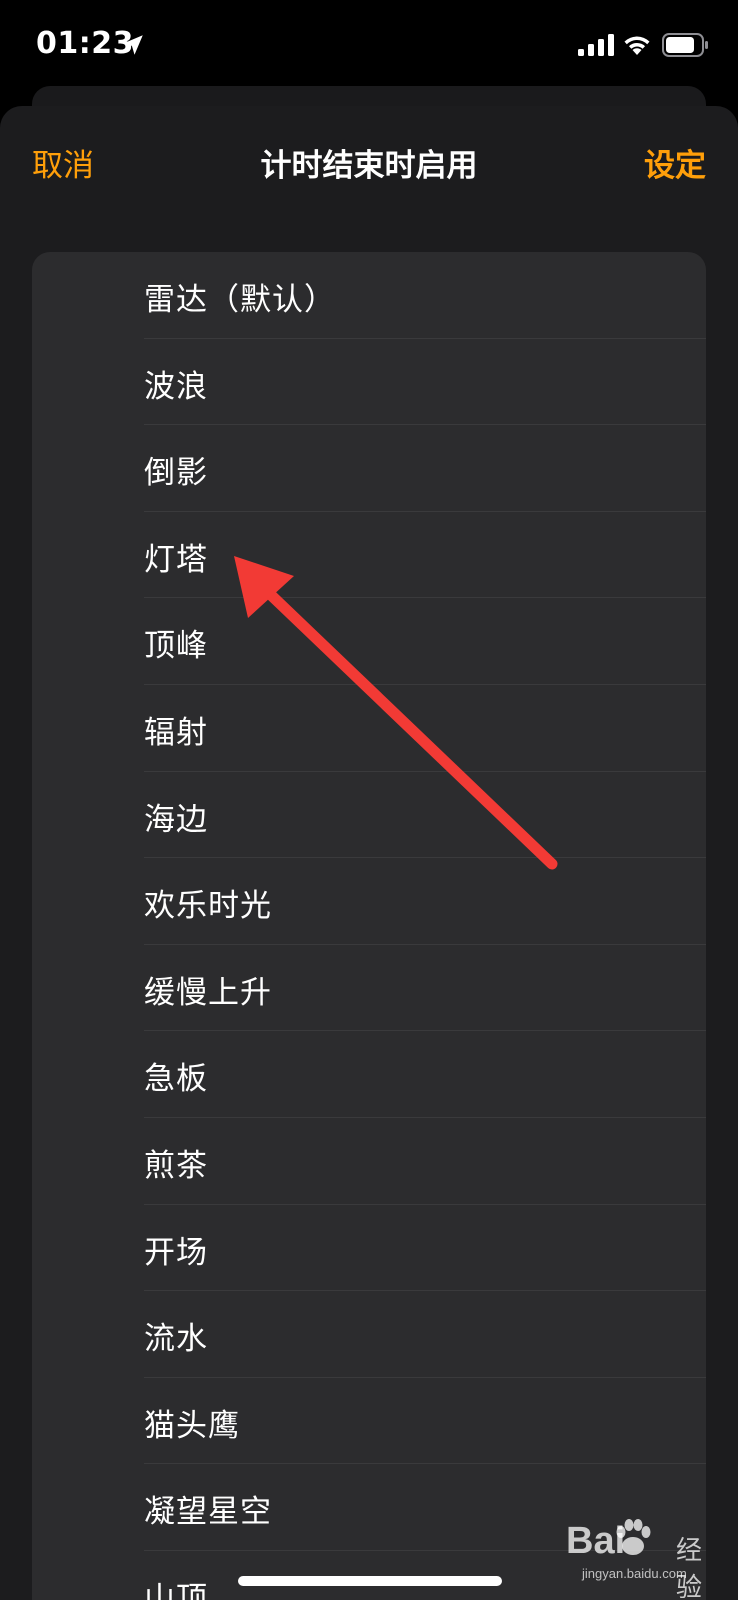 The width and height of the screenshot is (738, 1600). I want to click on status-bar: 01:23, so click(369, 45).